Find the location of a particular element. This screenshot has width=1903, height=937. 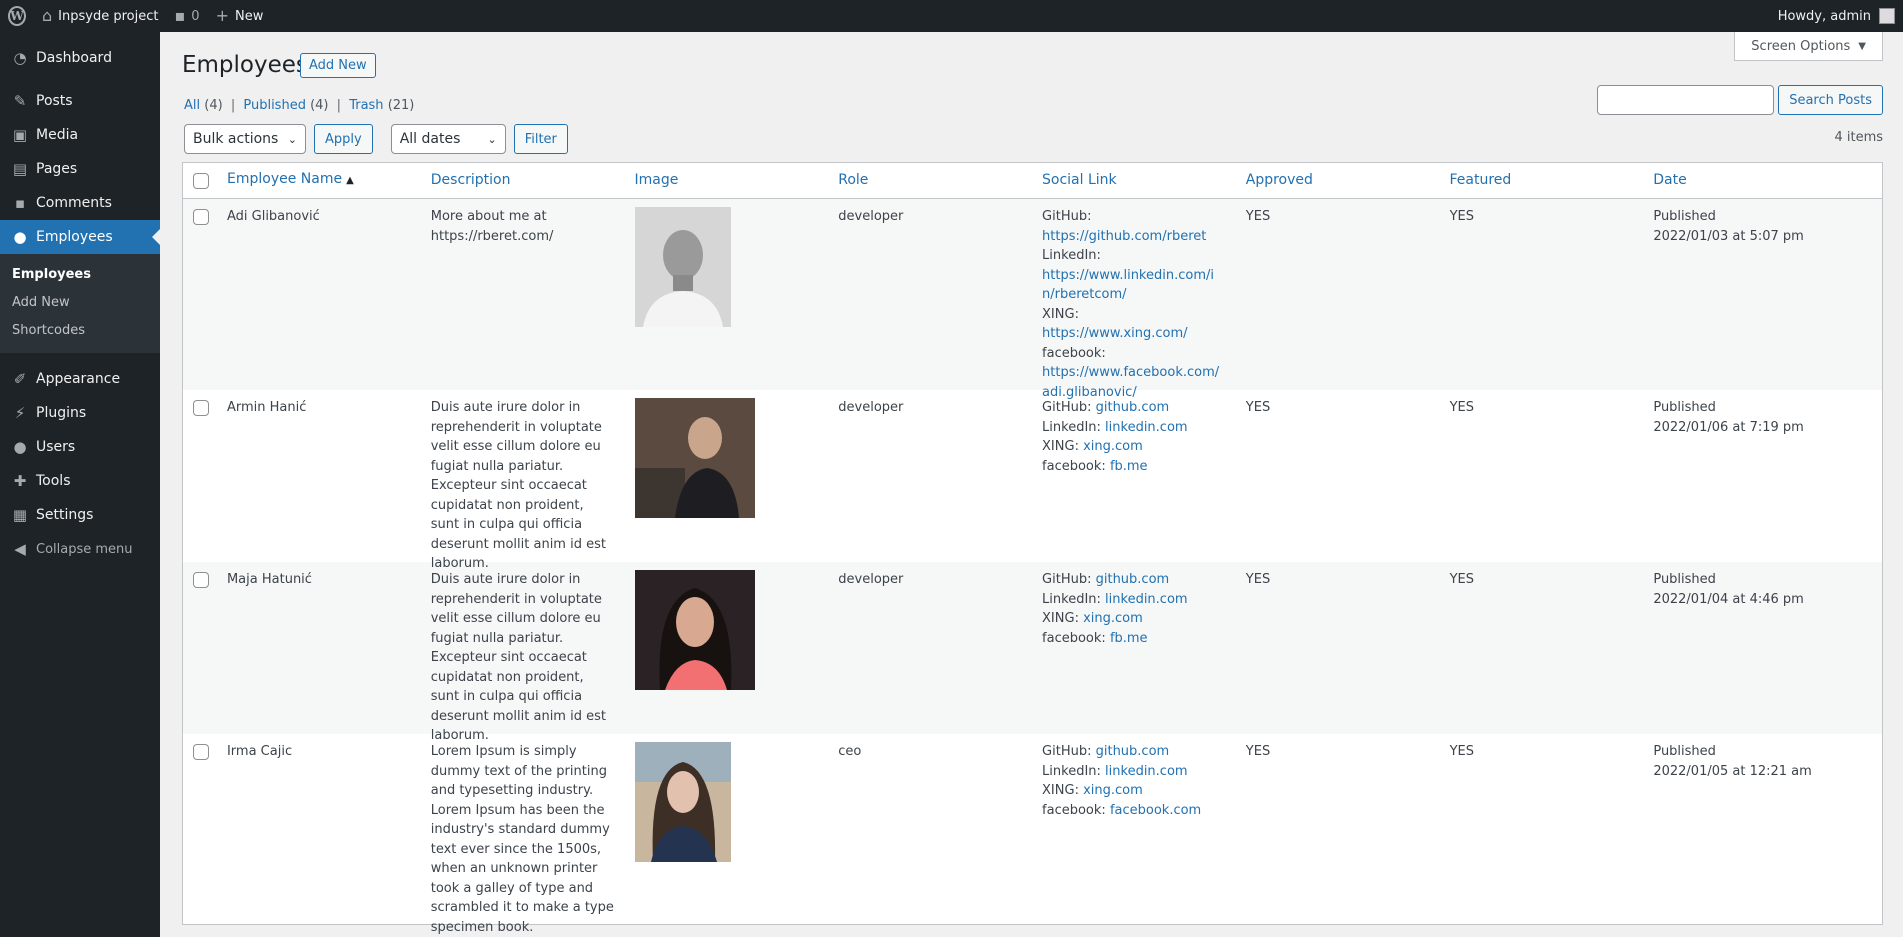

social-facebook-link: facebook.com is located at coordinates (1155, 810).